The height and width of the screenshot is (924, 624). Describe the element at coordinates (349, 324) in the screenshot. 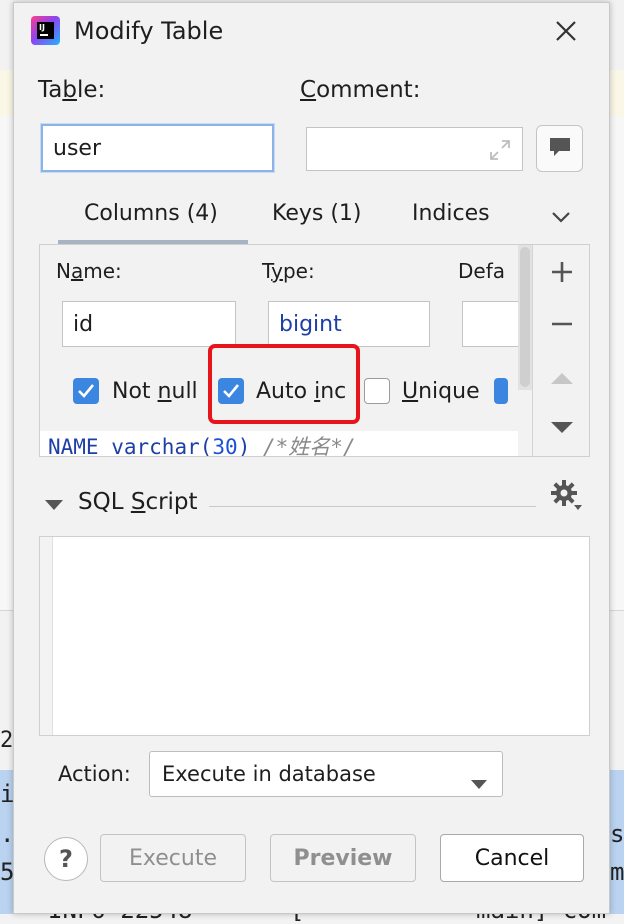

I see `column-type-input: bigint` at that location.